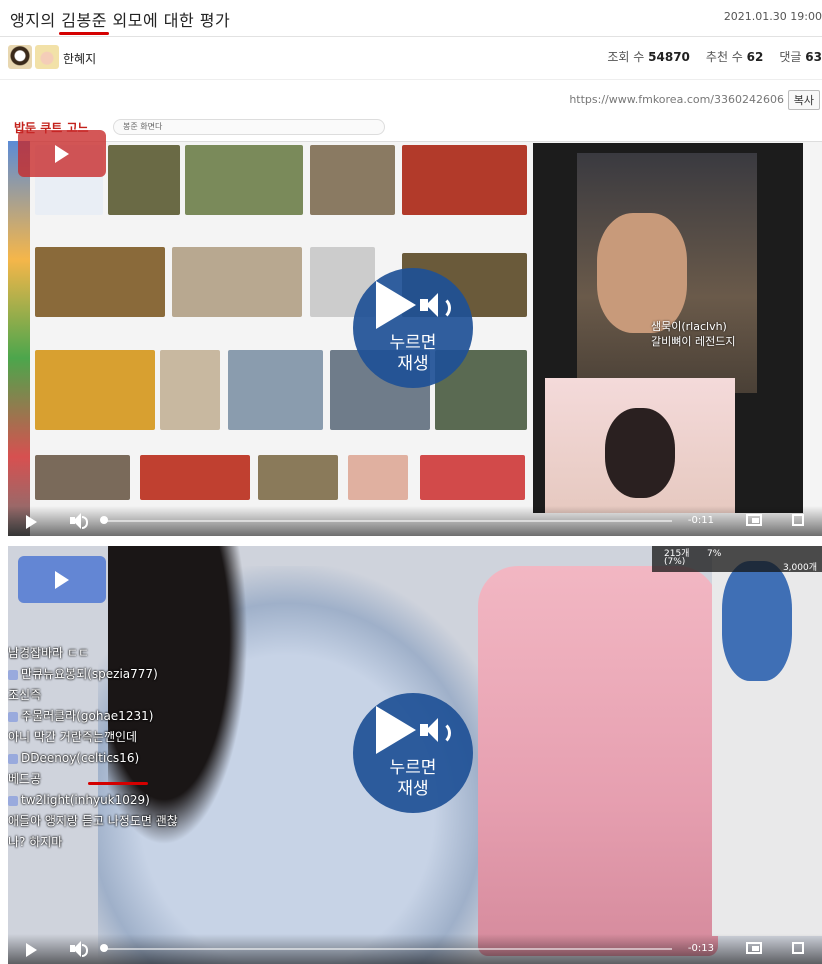  I want to click on video1-seek-knob, so click(104, 520).